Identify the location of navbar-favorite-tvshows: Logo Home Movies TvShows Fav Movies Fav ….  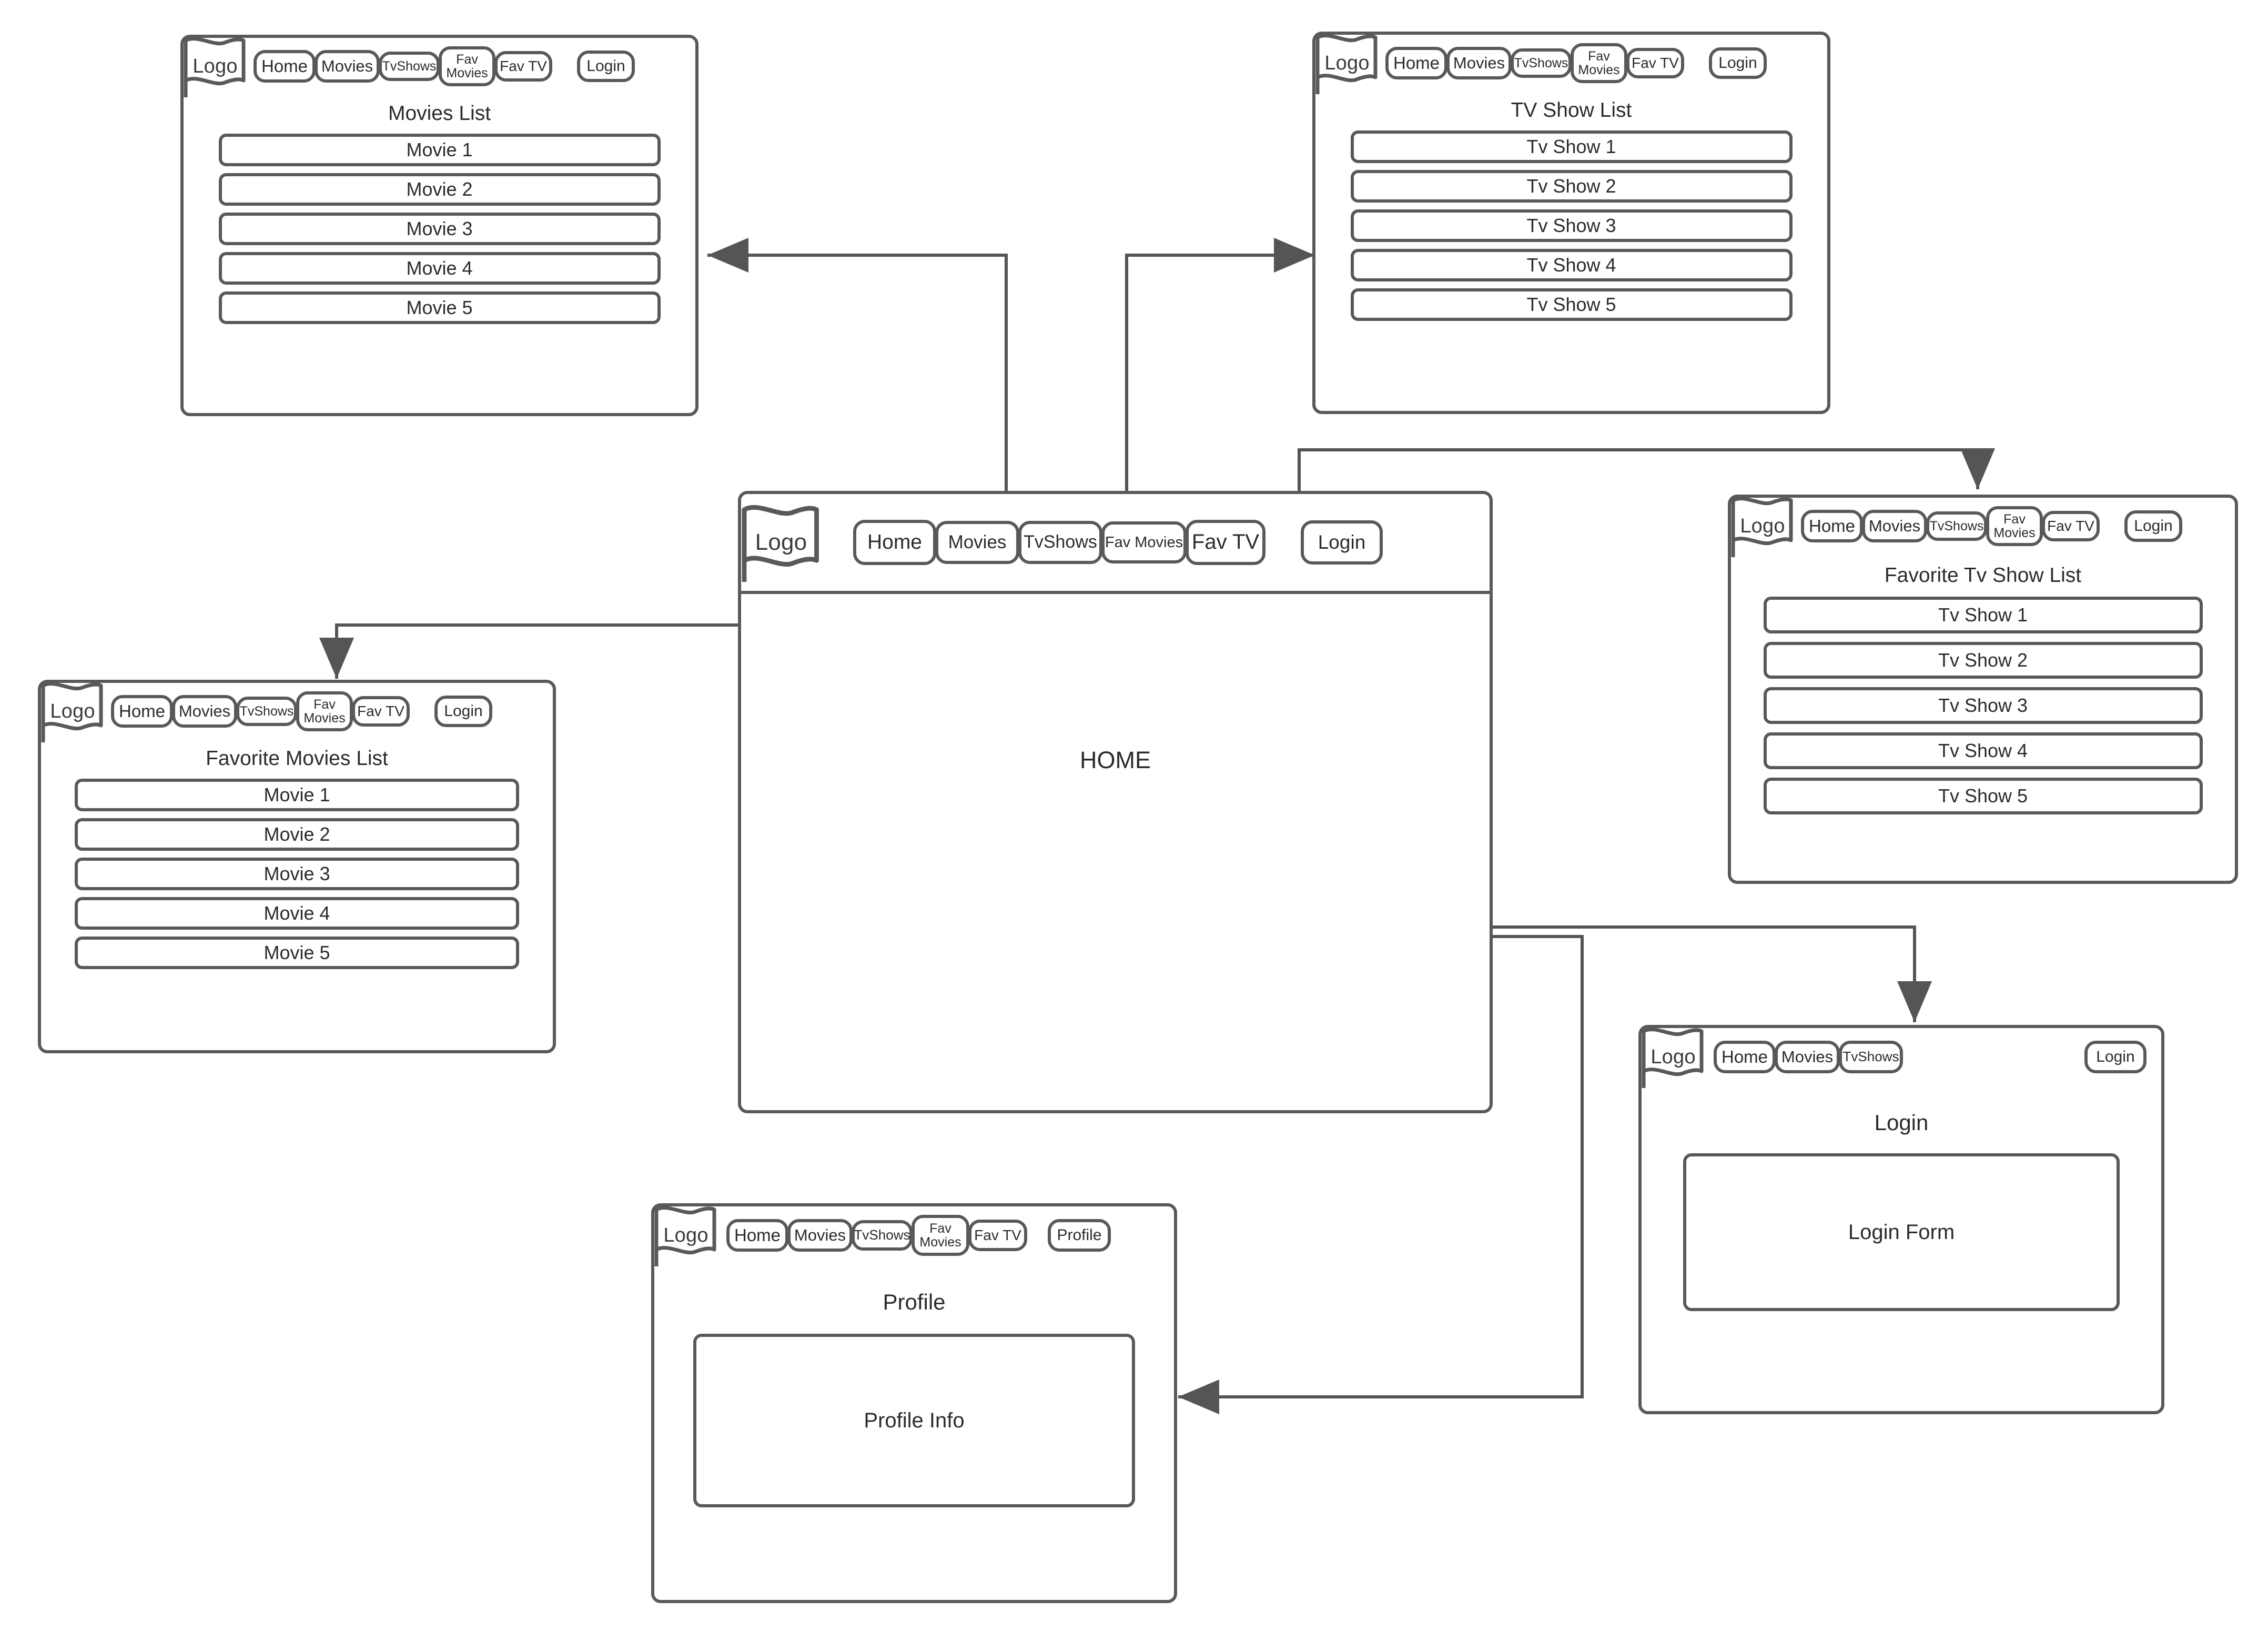
(1983, 527).